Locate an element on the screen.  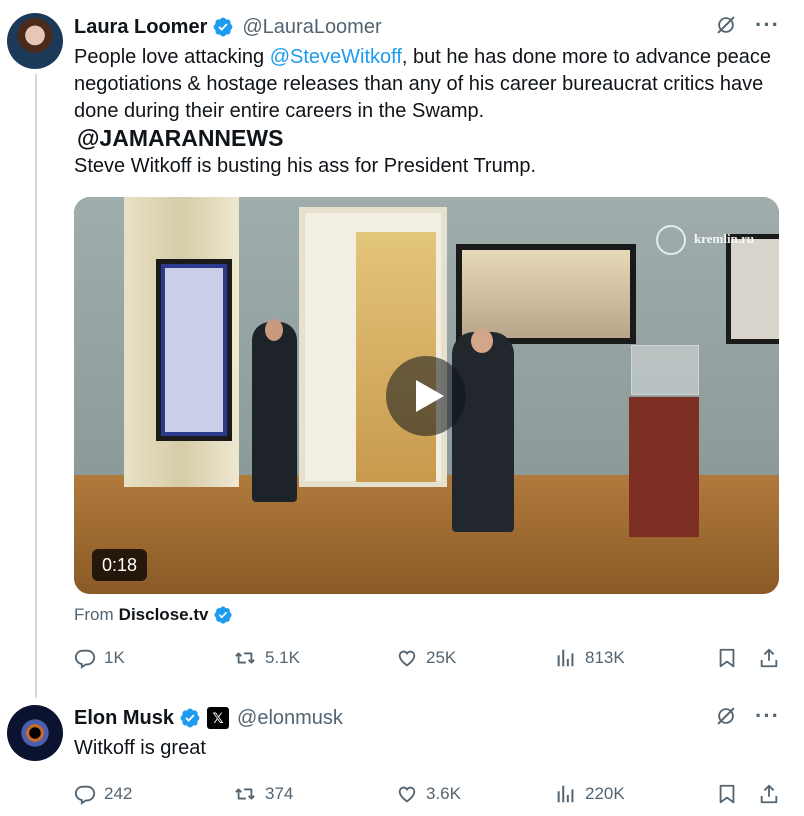
video-scene-person-center is located at coordinates (483, 432).